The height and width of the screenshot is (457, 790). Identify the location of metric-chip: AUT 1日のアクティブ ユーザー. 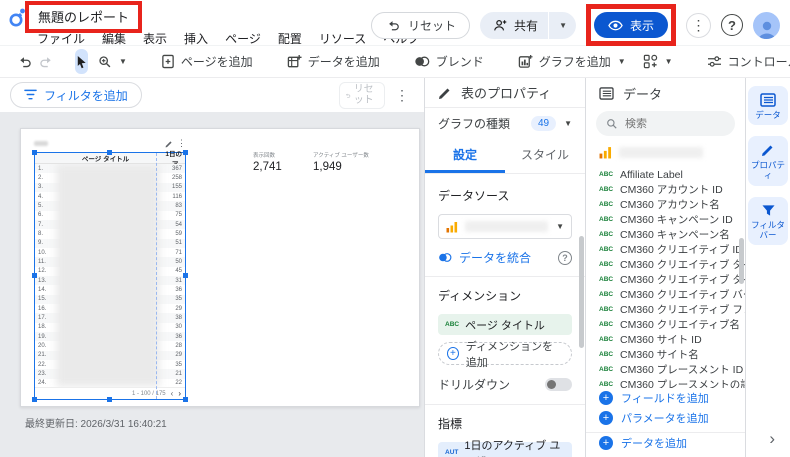
(505, 448).